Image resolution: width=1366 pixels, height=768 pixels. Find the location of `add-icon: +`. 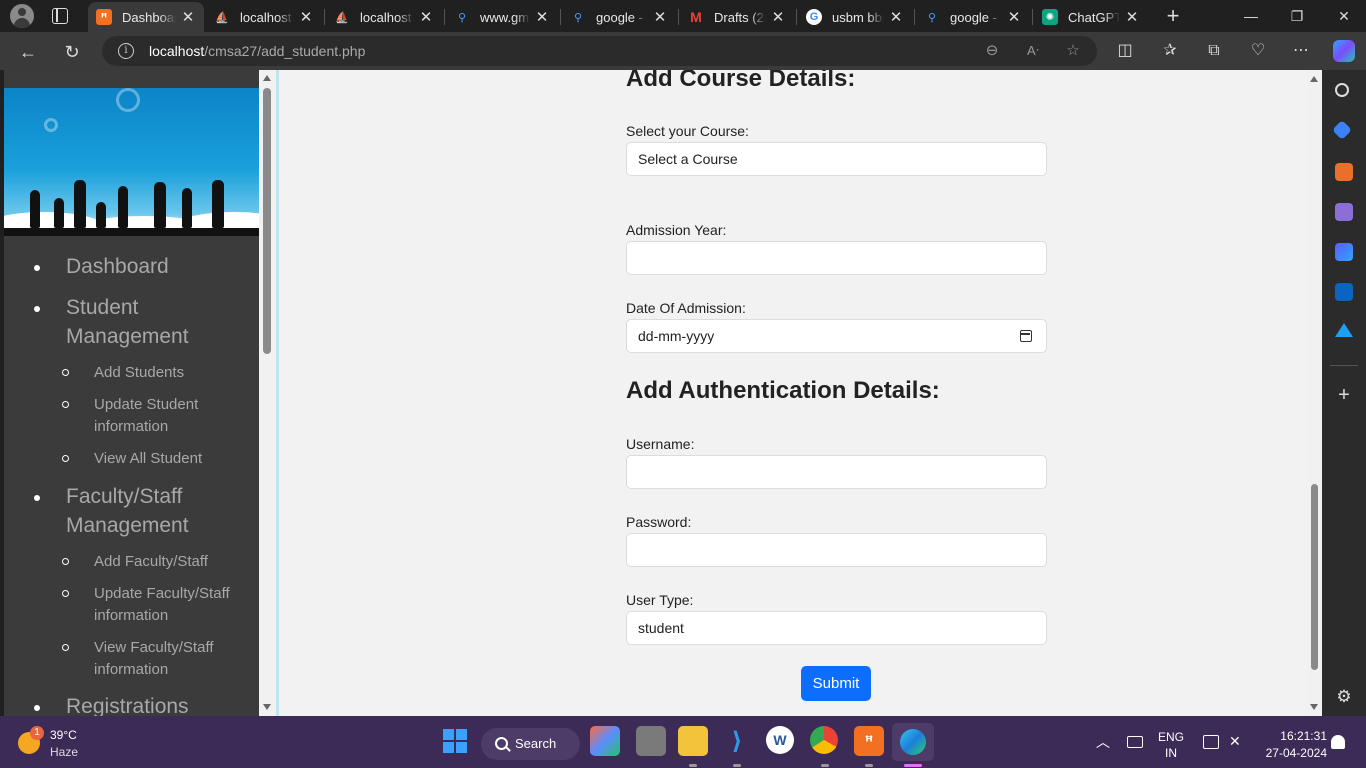

add-icon: + is located at coordinates (1344, 395).